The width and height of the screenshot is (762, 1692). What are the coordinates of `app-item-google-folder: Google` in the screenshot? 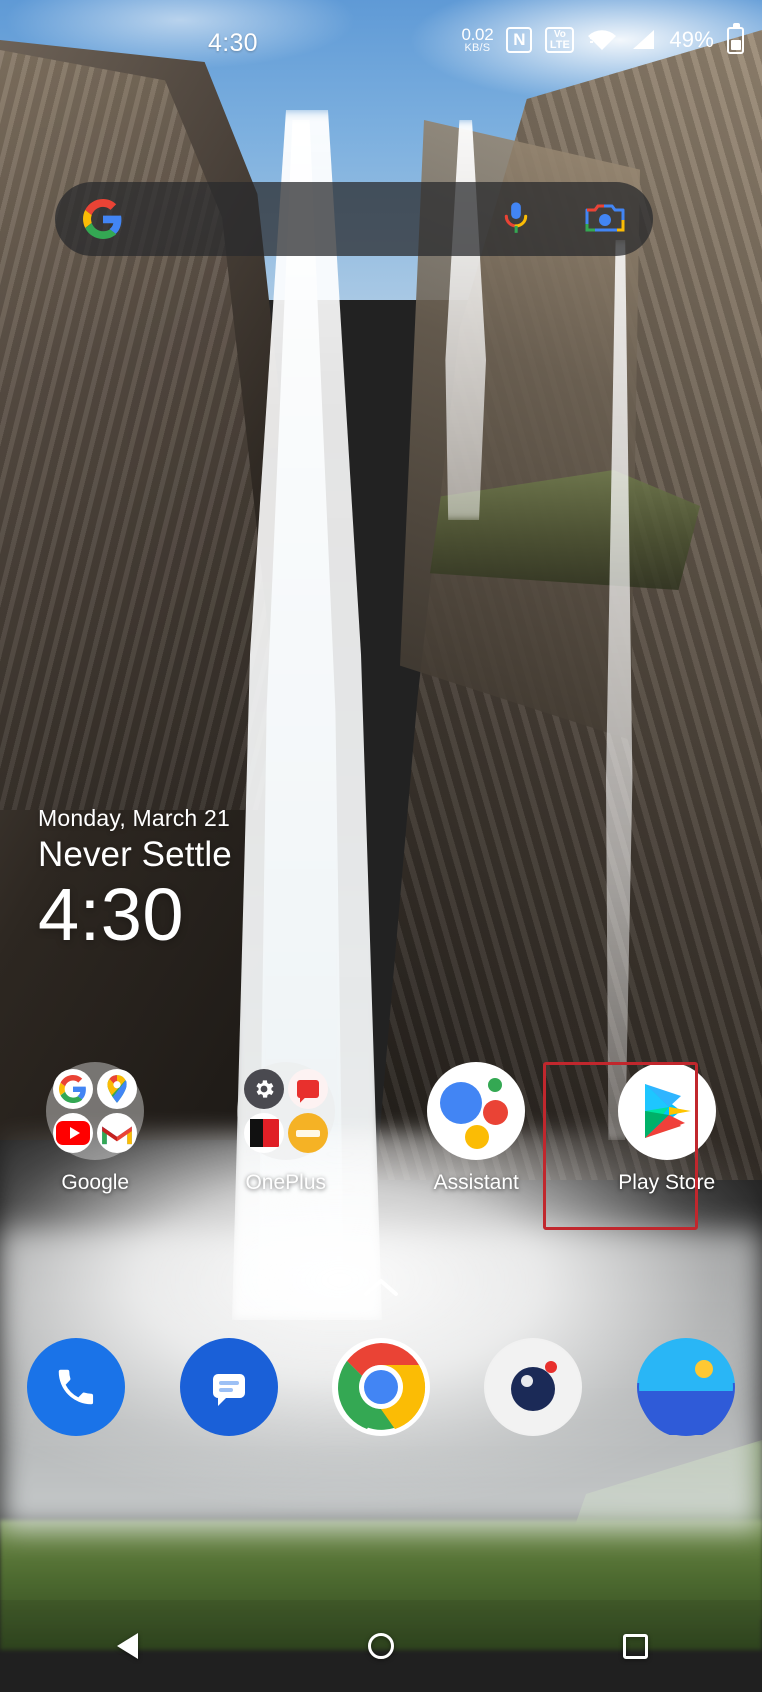 It's located at (95, 1128).